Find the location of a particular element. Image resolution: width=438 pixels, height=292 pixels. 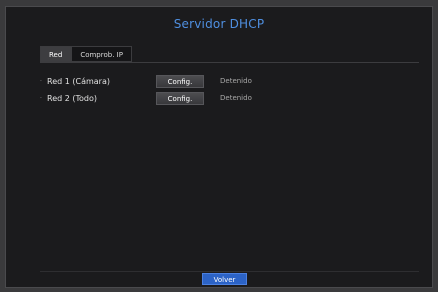

tab-divider is located at coordinates (229, 62).